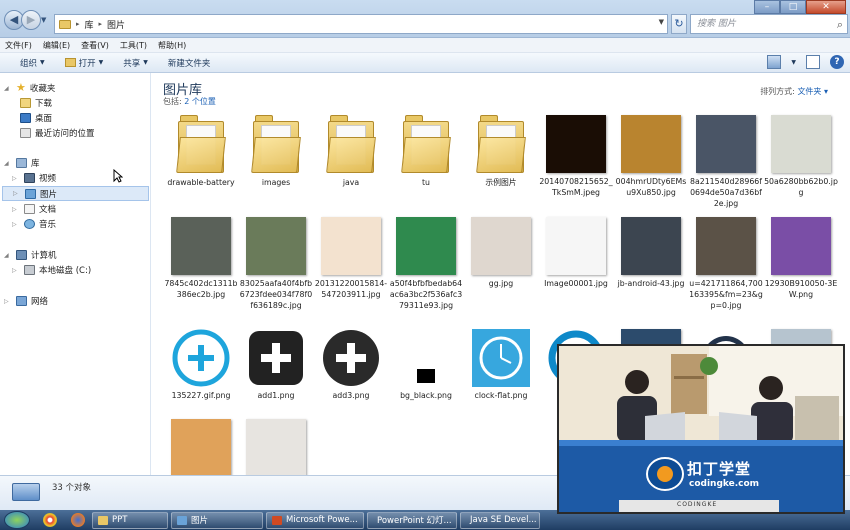  I want to click on open-folder-icon, so click(70, 62).